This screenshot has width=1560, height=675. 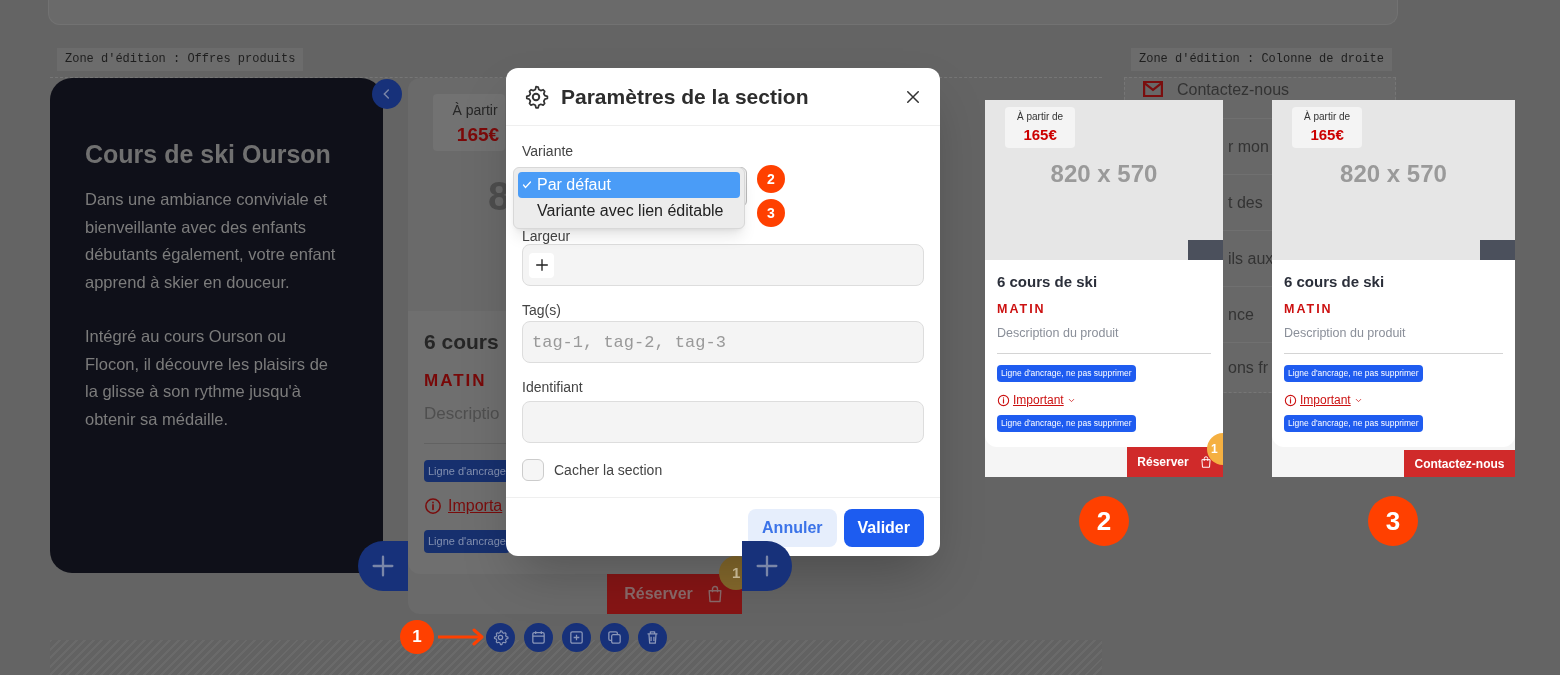 What do you see at coordinates (474, 110) in the screenshot?
I see `price-caption: À partir` at bounding box center [474, 110].